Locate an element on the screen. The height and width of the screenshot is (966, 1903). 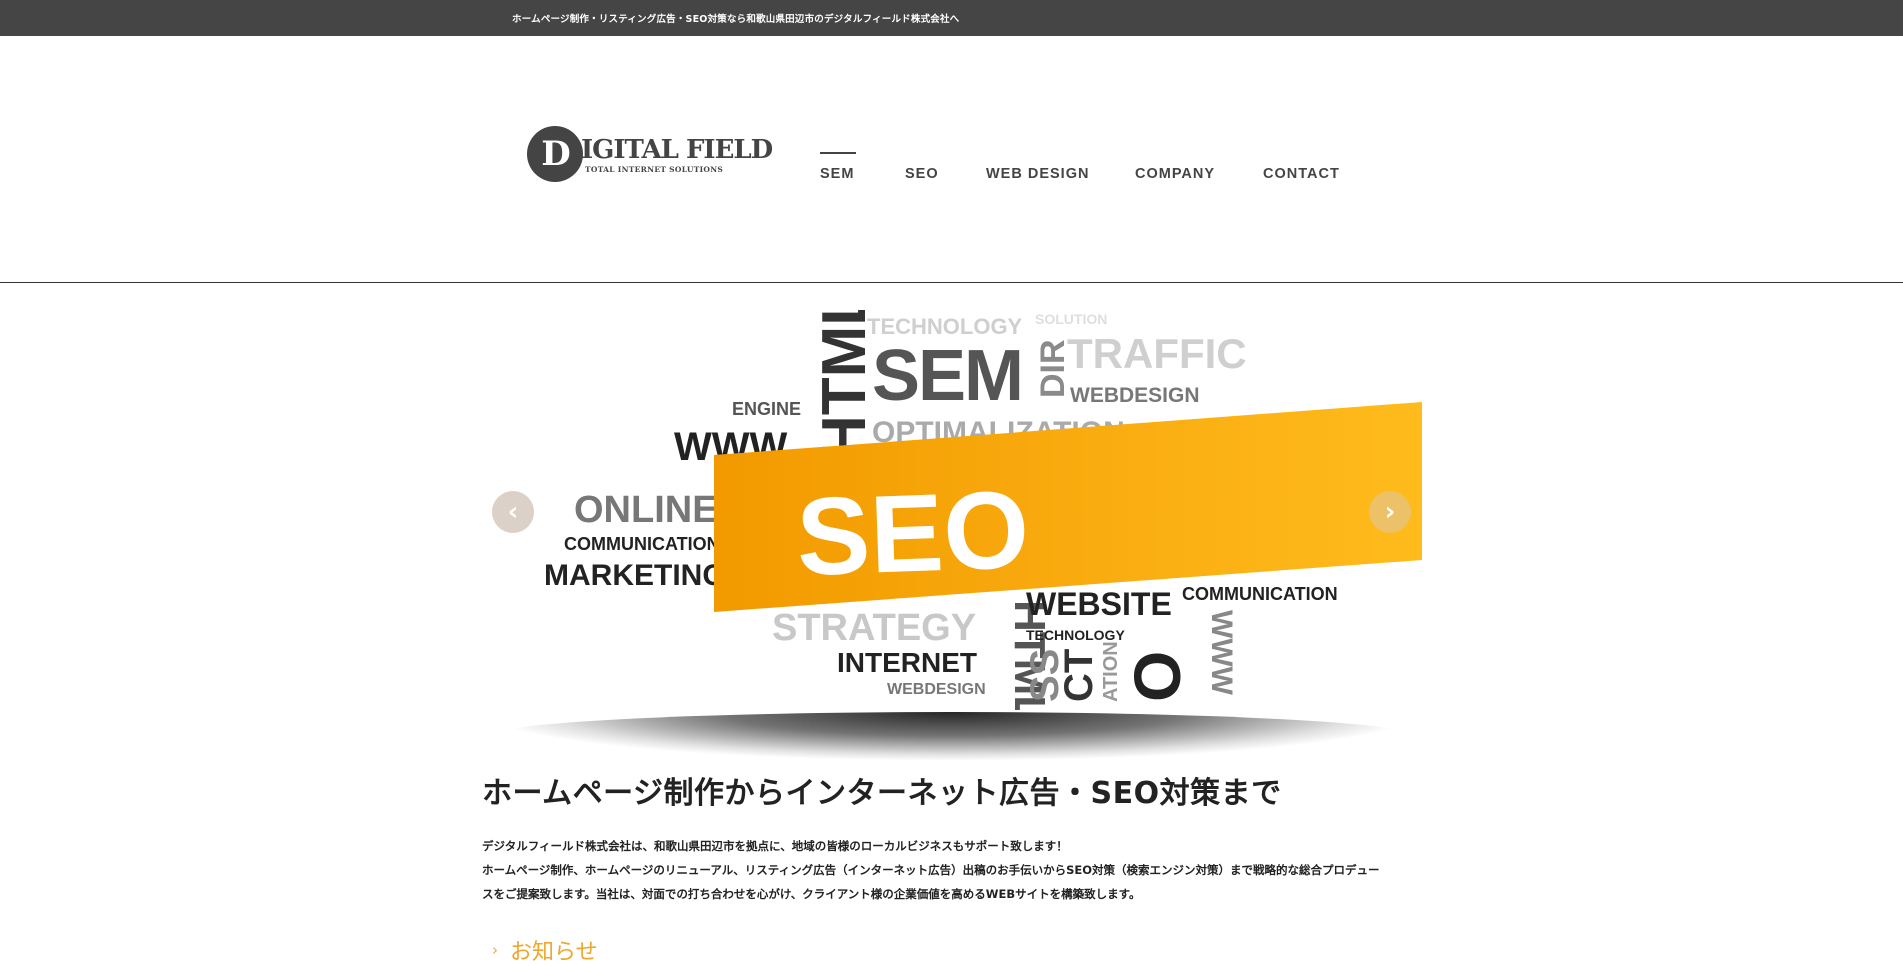
svg-text: SEM is located at coordinates (947, 376).